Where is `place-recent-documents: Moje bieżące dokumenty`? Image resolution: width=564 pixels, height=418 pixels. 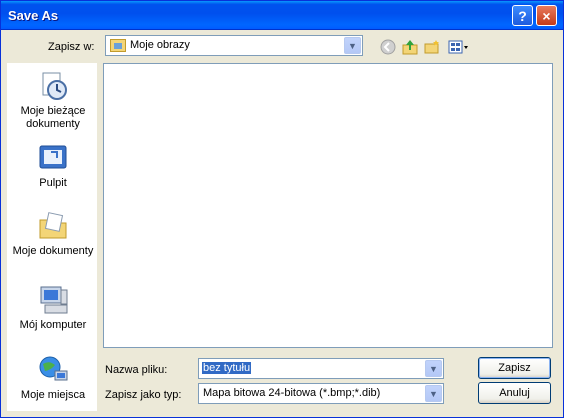 place-recent-documents: Moje bieżące dokumenty is located at coordinates (53, 100).